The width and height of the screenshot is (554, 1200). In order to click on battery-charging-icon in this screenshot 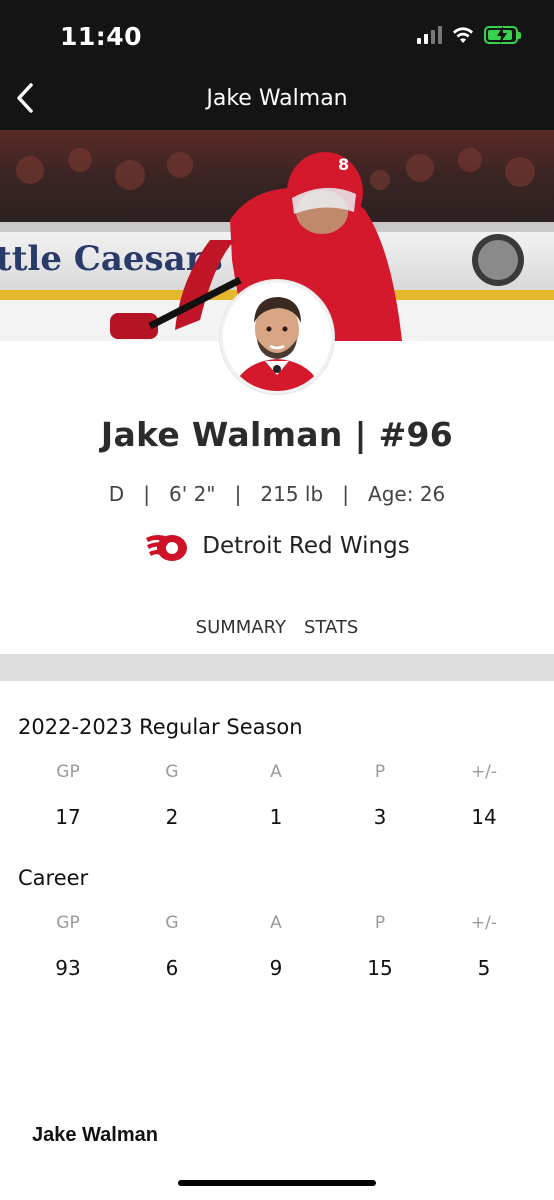, I will do `click(502, 35)`.